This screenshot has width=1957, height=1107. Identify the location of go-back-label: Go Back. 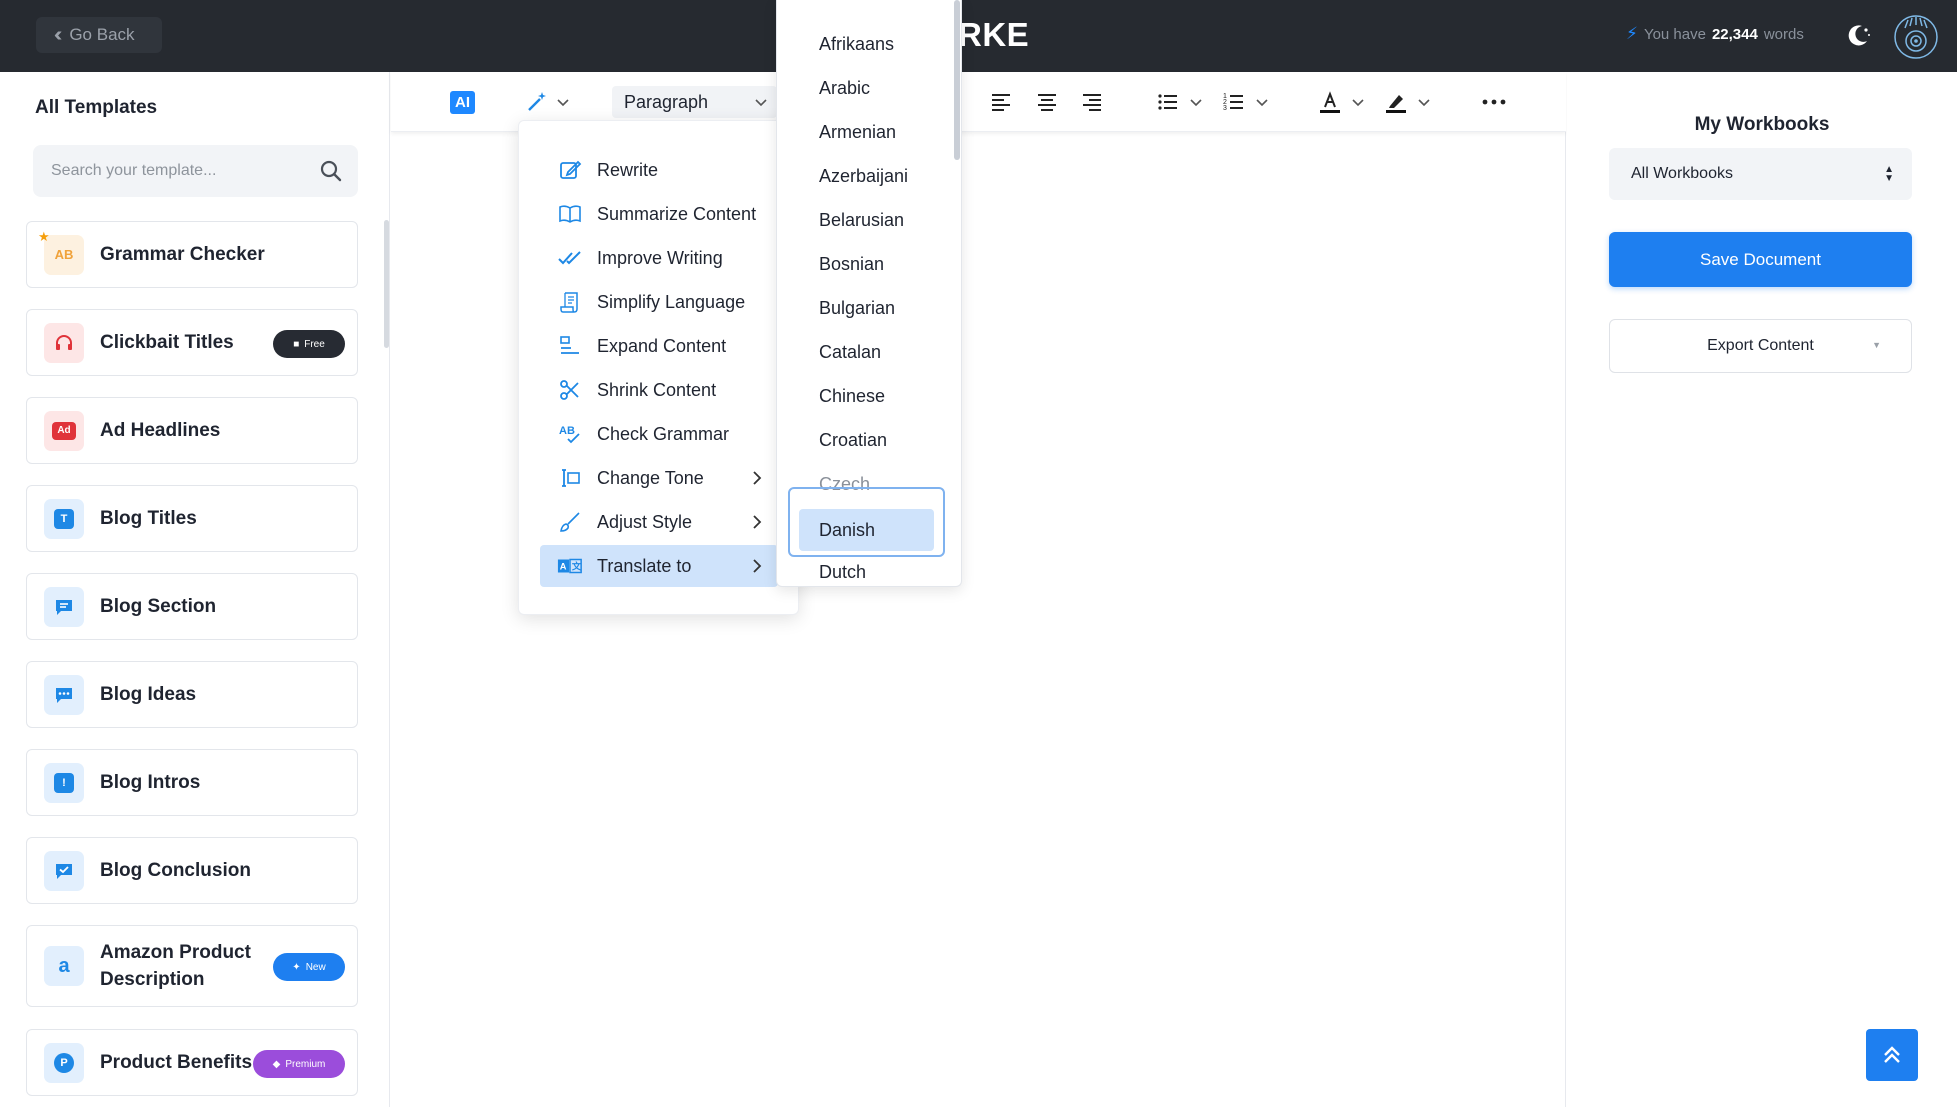
(102, 34).